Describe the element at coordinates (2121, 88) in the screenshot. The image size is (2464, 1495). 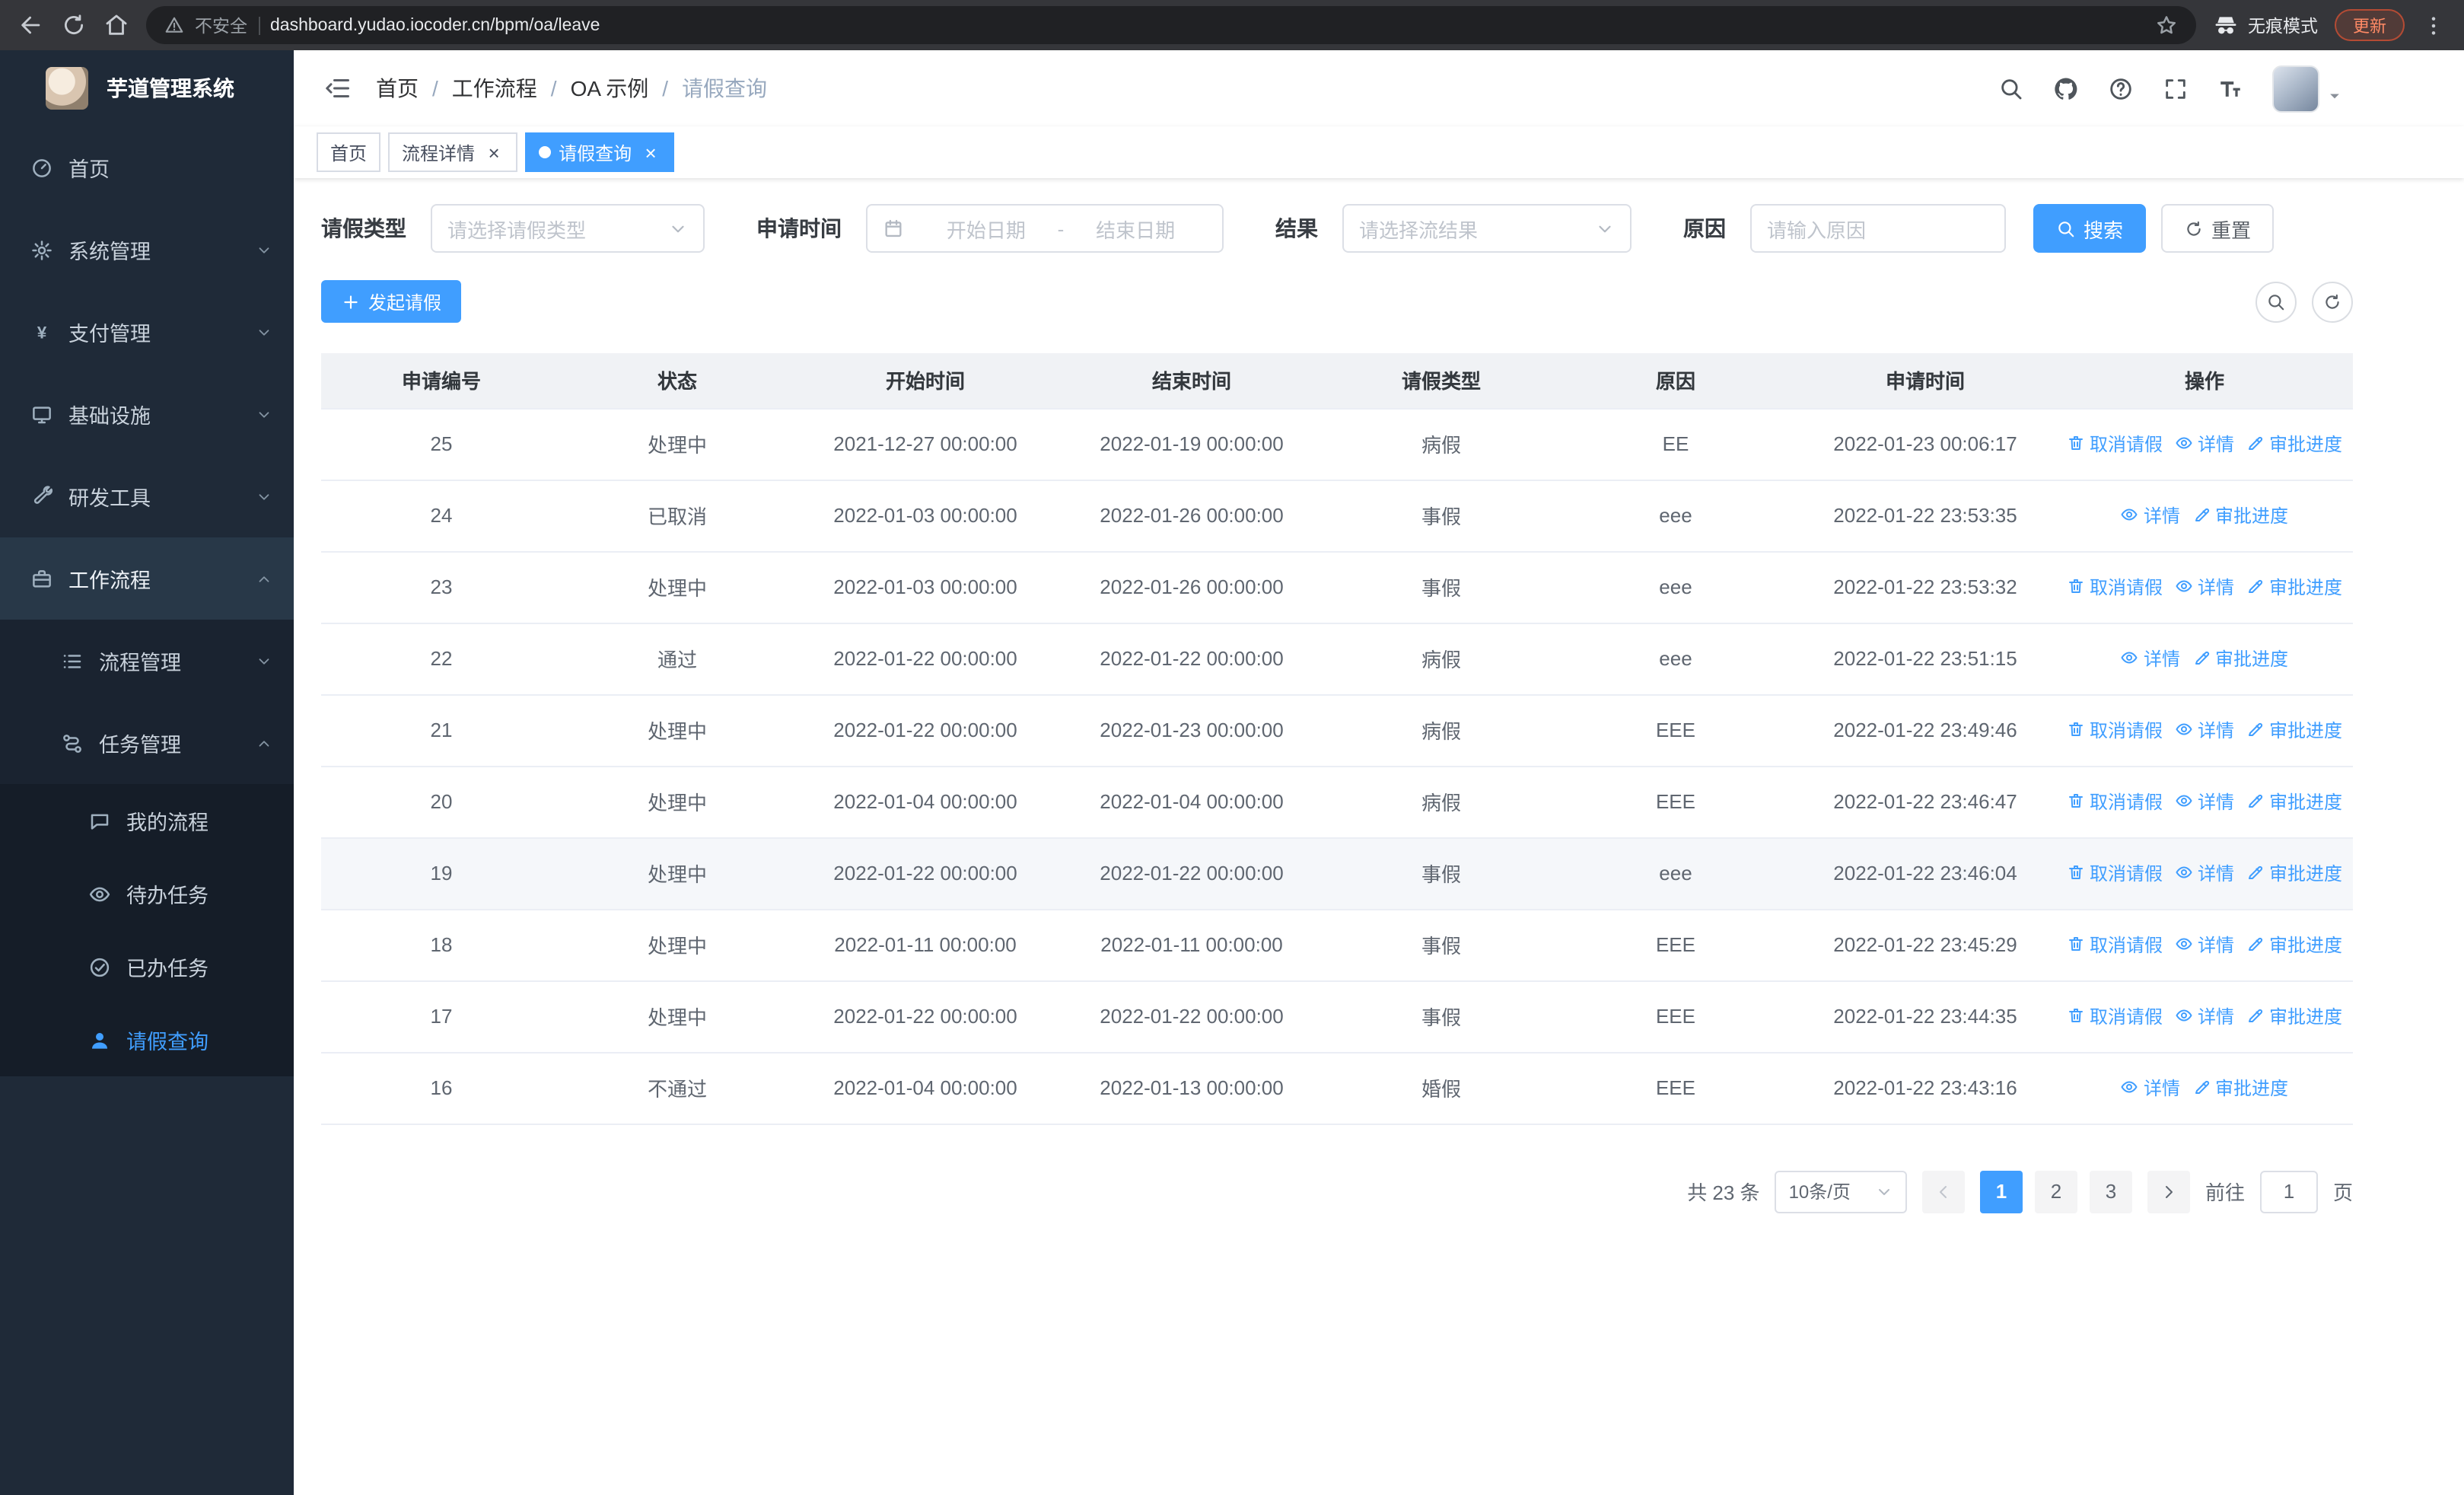
I see `help-icon` at that location.